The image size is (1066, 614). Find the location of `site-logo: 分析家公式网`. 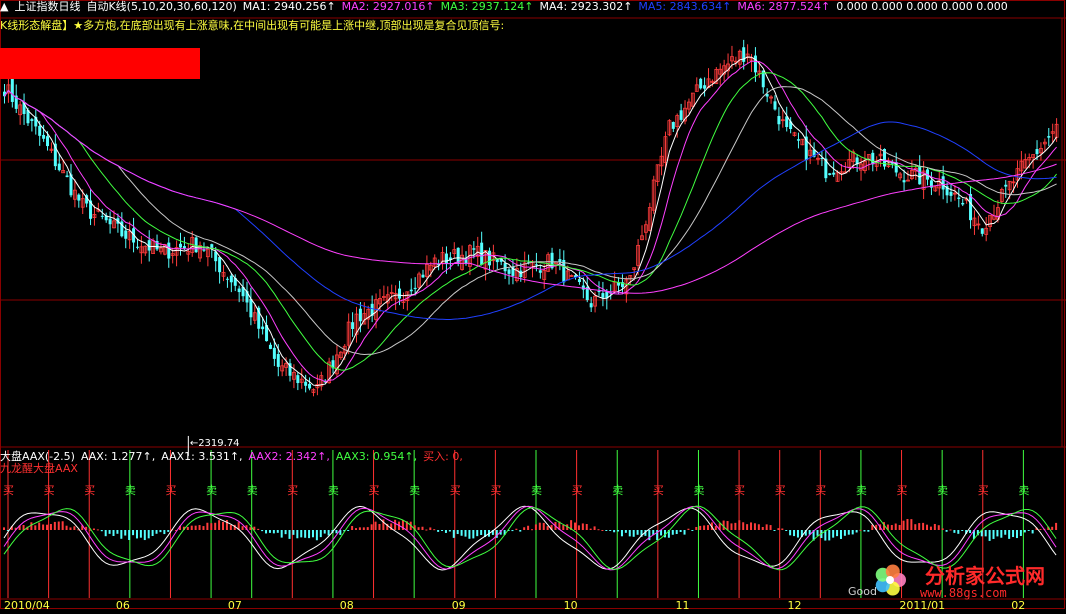

site-logo: 分析家公式网 is located at coordinates (985, 574).